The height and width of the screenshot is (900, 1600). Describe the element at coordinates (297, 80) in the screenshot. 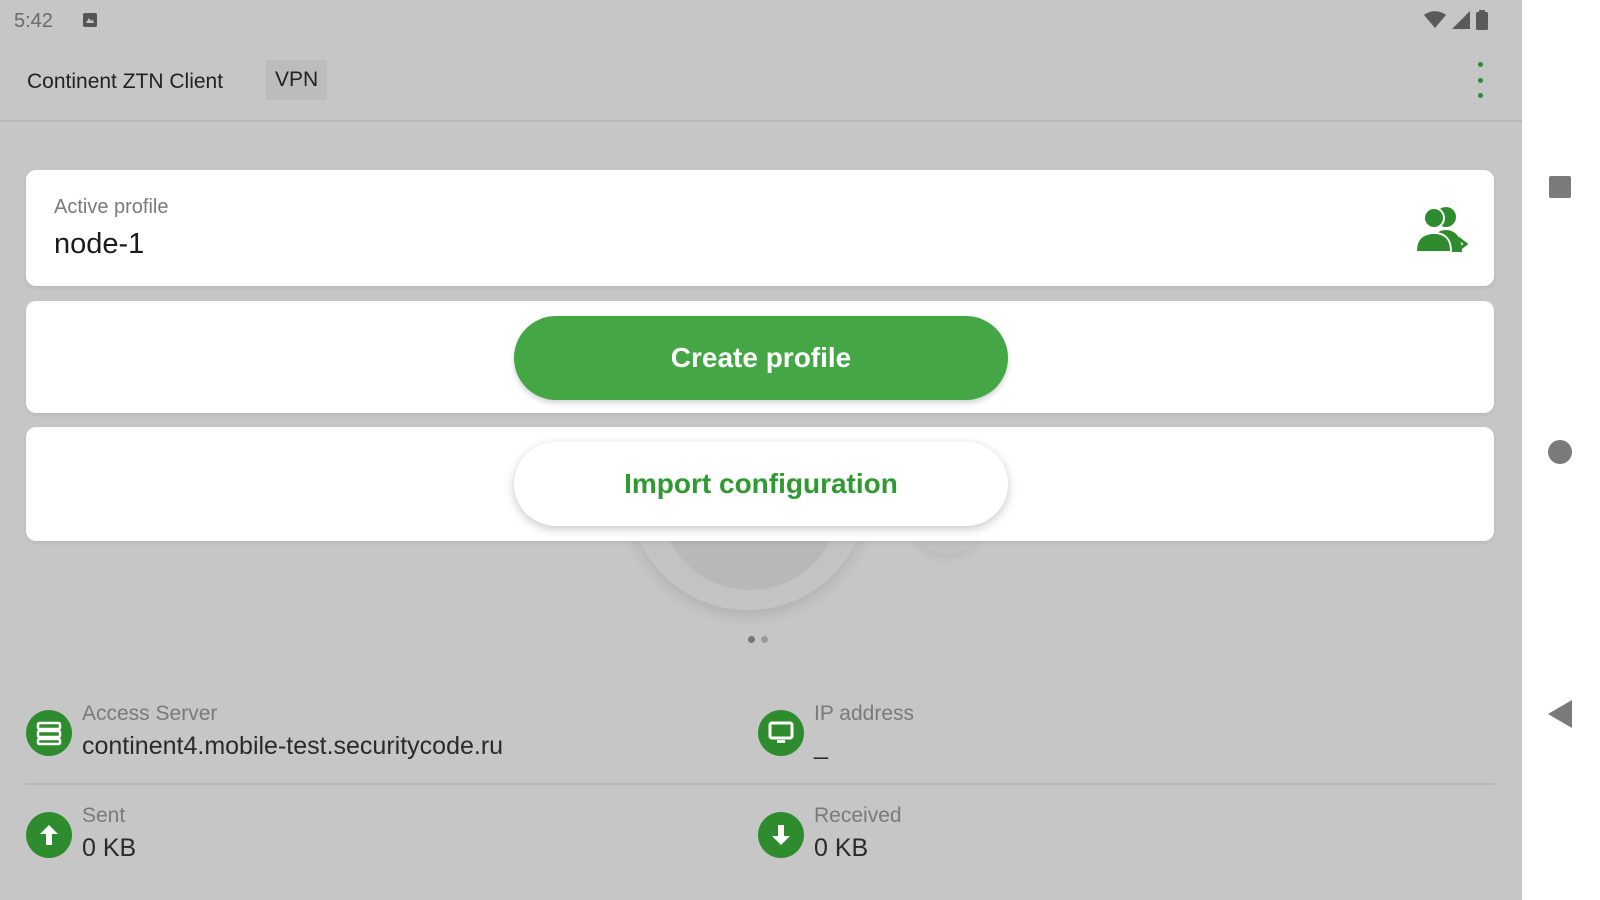

I see `vpn-tab: VPN` at that location.